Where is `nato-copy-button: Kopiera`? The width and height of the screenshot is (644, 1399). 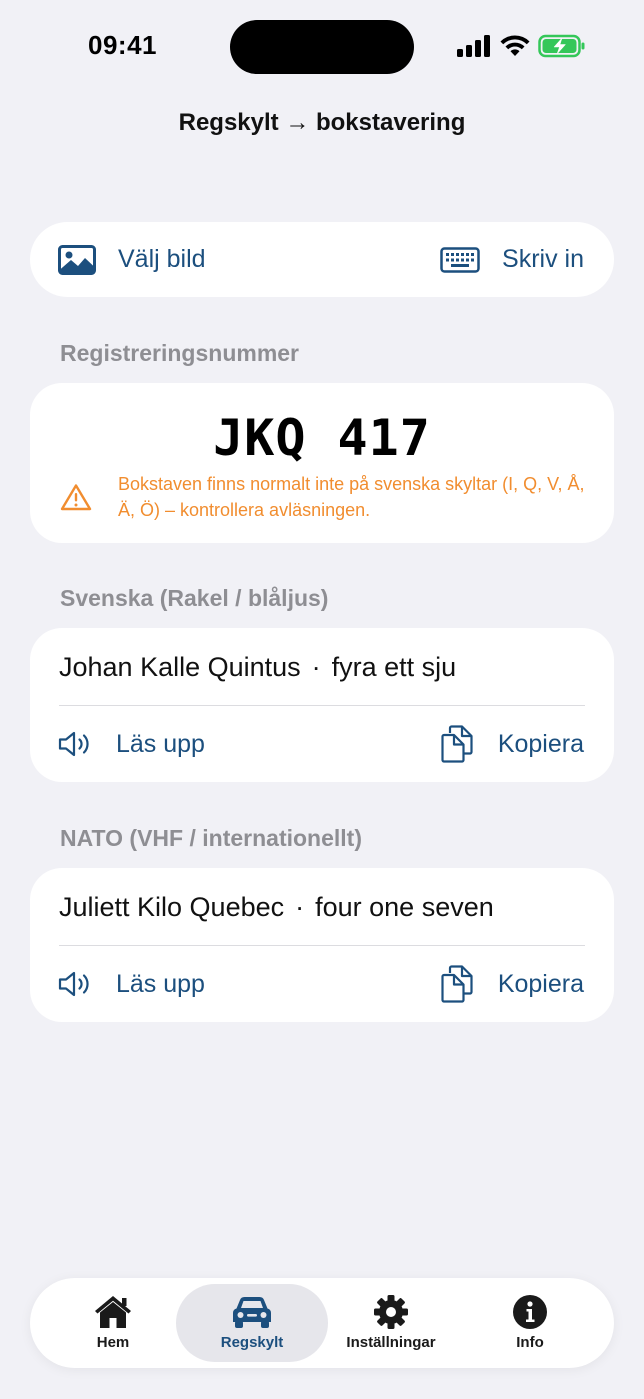
nato-copy-button: Kopiera is located at coordinates (512, 984).